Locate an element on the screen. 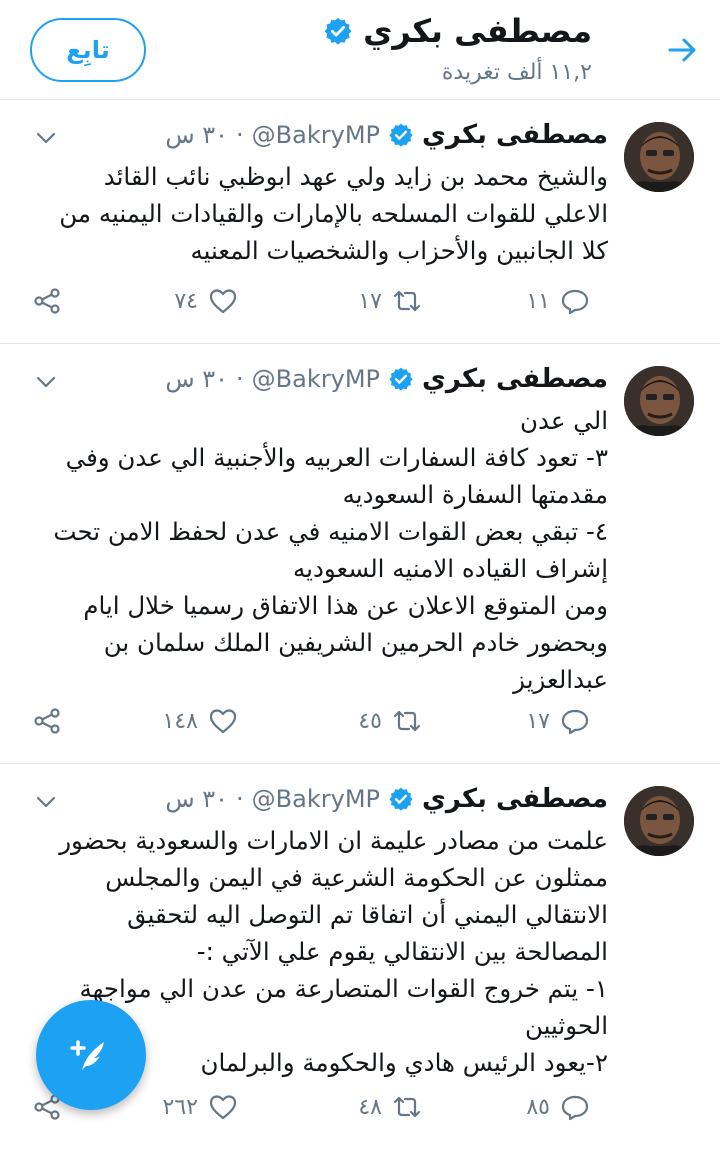 The width and height of the screenshot is (720, 1149). tweet-actions: ١١ ١٧ ٧٤ is located at coordinates (360, 306).